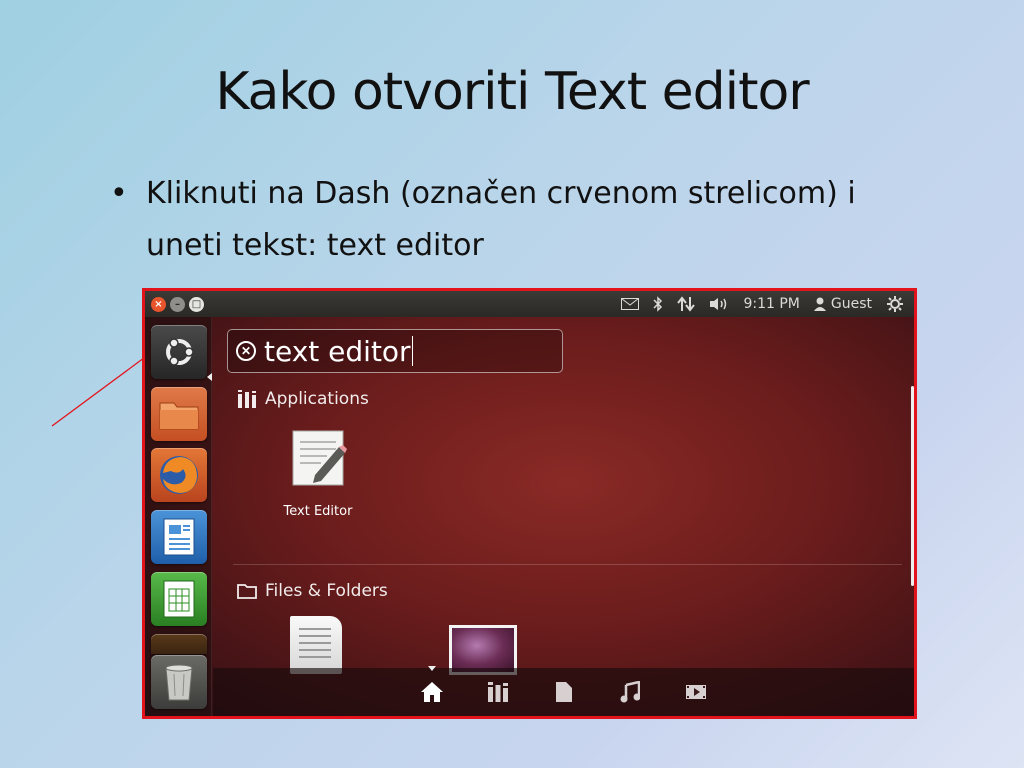  I want to click on ubuntu-logo-icon, so click(180, 352).